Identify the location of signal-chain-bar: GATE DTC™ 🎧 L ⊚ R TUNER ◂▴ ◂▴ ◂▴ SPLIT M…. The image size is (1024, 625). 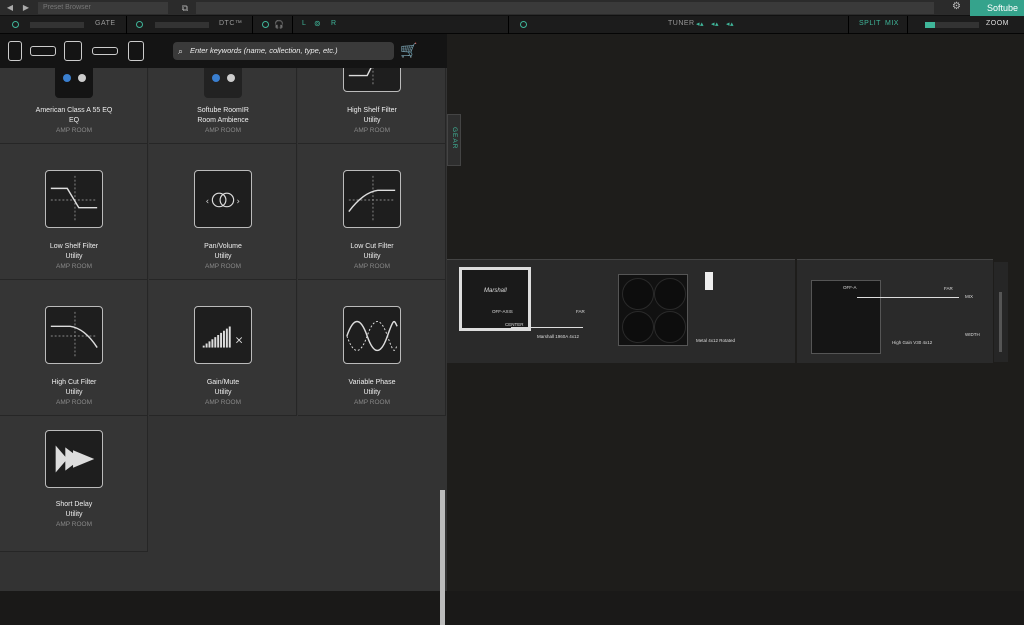
(512, 25).